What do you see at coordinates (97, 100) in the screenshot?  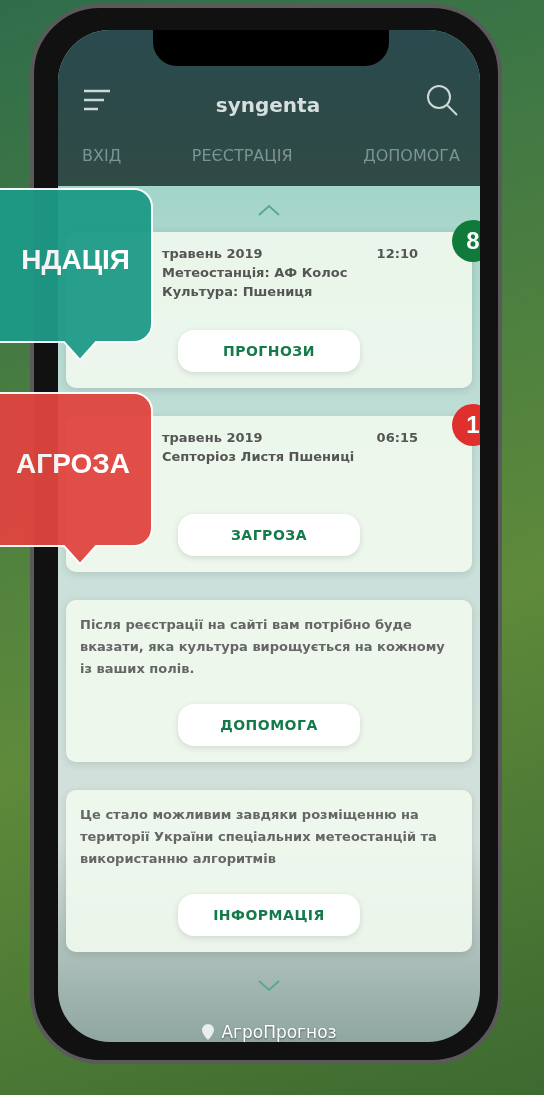 I see `menu-icon` at bounding box center [97, 100].